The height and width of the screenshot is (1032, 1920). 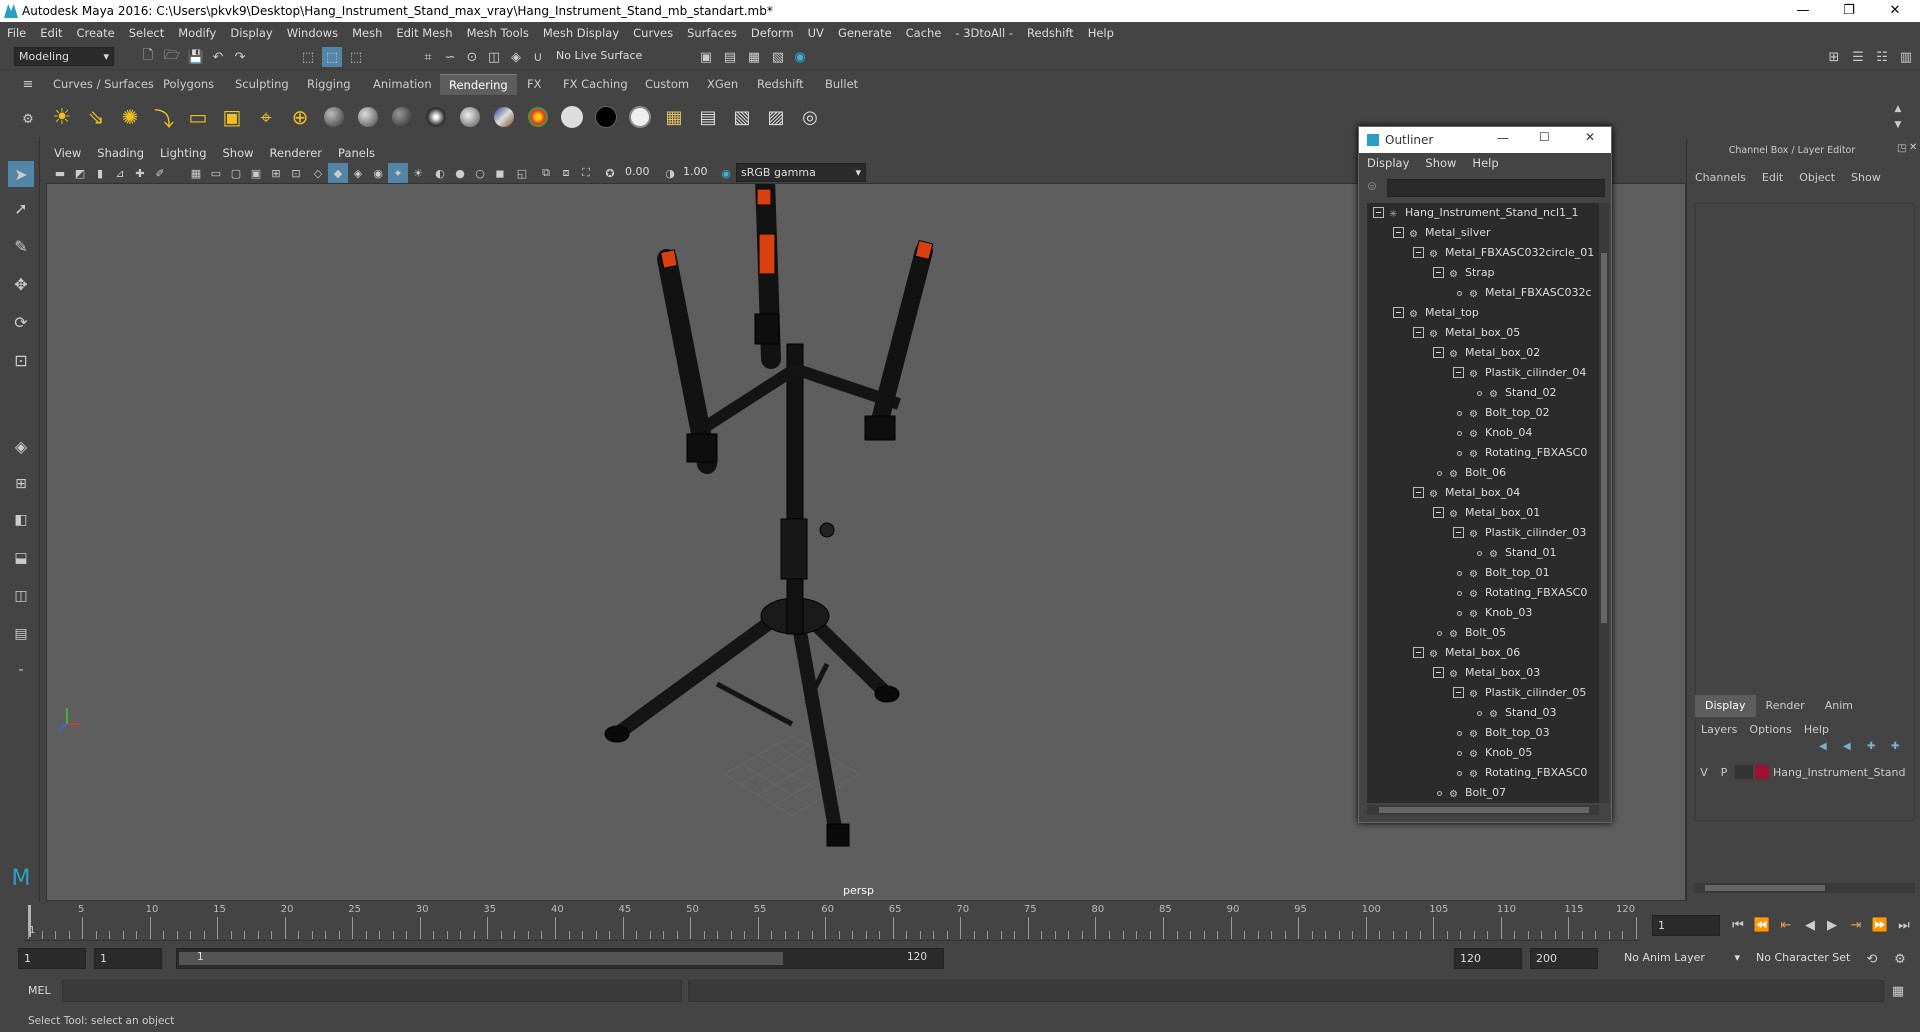 I want to click on step-forward-key-icon: ⏩, so click(x=1880, y=925).